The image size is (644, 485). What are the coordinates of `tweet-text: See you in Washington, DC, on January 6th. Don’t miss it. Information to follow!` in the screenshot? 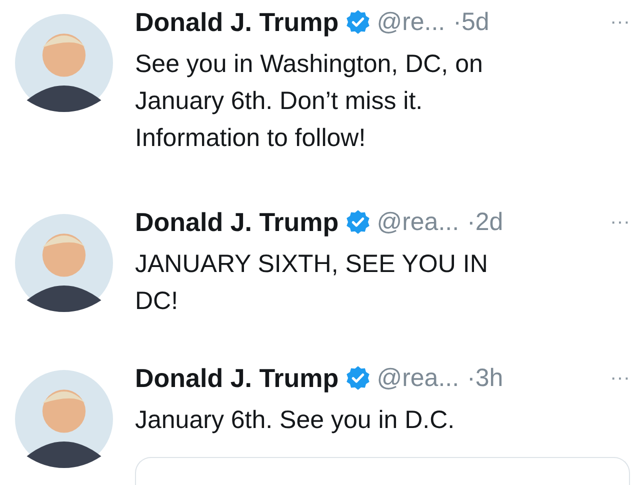 It's located at (309, 101).